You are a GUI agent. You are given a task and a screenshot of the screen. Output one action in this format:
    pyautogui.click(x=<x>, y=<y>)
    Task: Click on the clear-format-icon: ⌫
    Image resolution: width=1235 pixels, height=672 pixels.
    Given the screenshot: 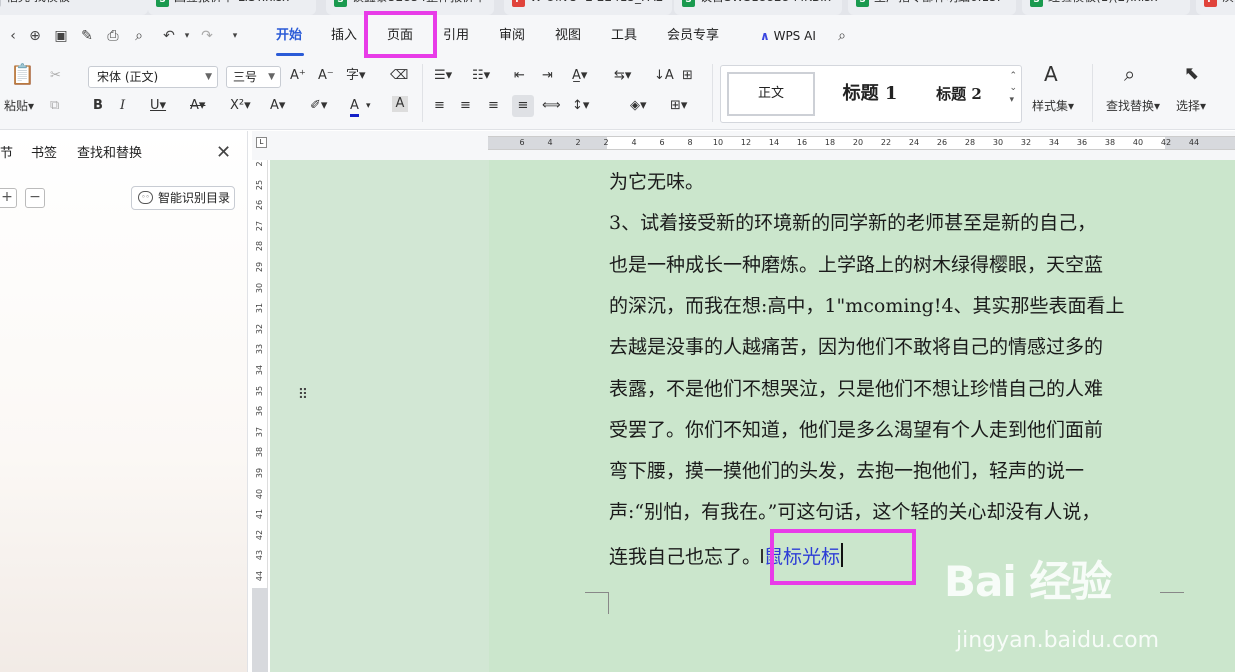 What is the action you would take?
    pyautogui.click(x=399, y=76)
    